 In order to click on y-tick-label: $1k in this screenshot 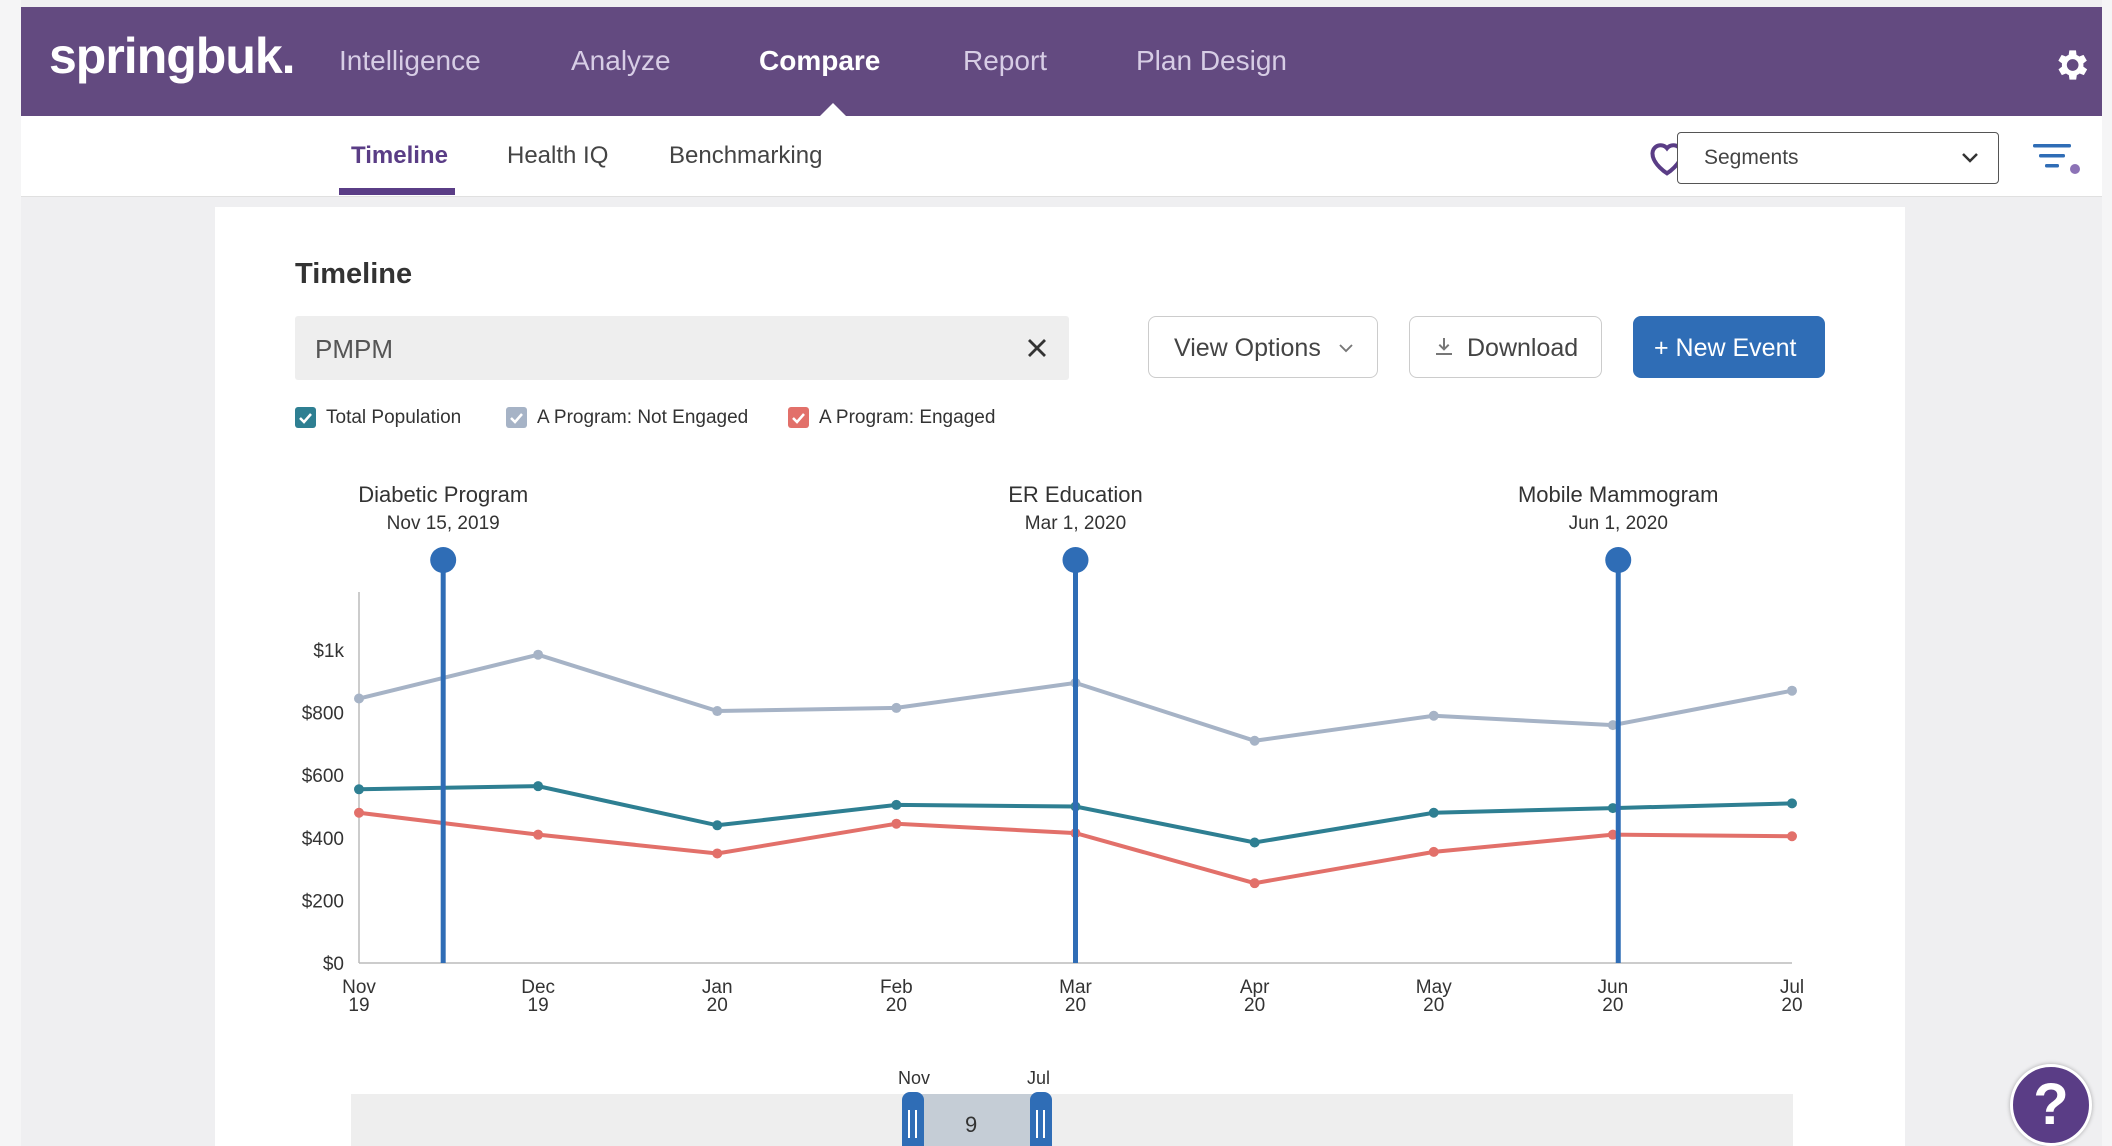, I will do `click(328, 651)`.